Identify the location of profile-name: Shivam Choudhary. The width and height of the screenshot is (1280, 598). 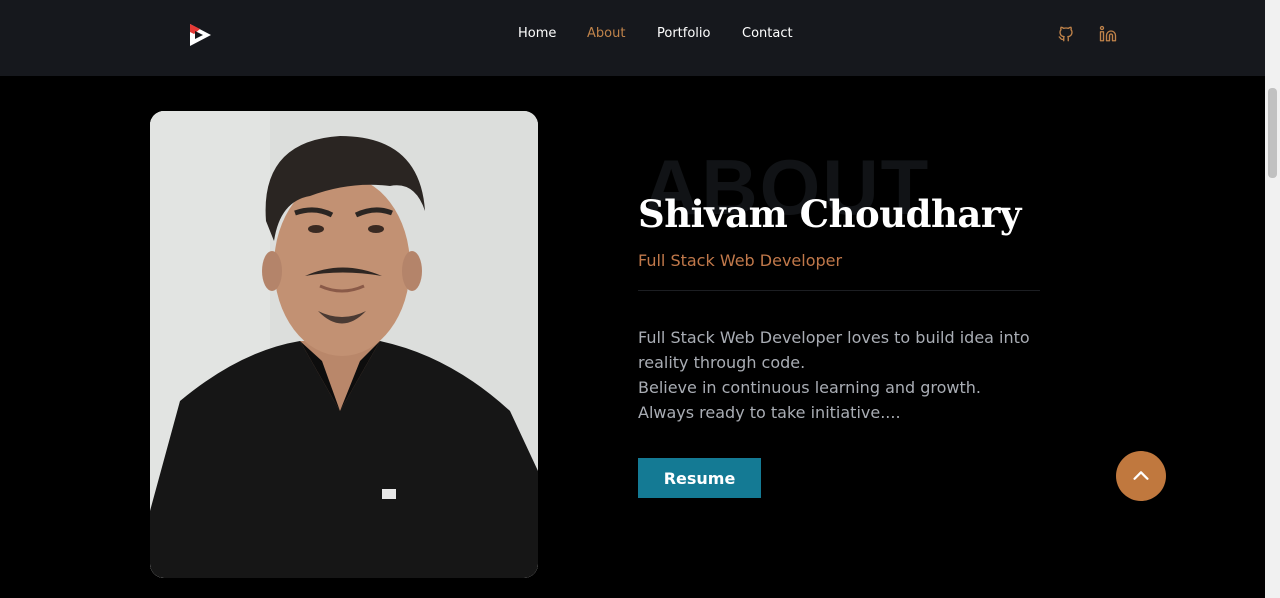
(829, 214).